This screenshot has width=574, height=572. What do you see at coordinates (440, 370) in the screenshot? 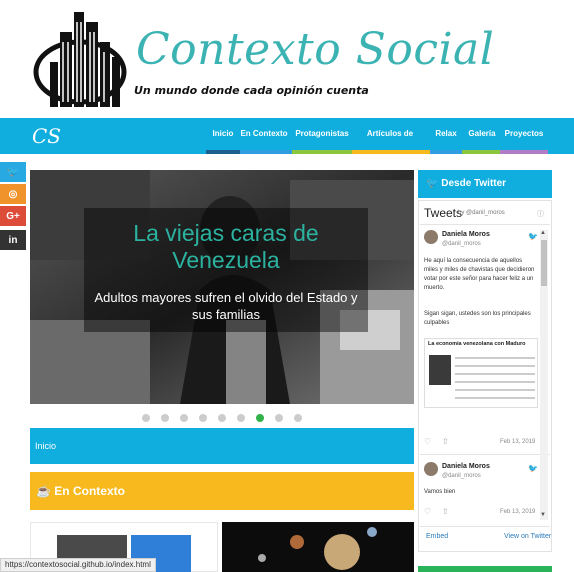
I see `media-card-photo` at bounding box center [440, 370].